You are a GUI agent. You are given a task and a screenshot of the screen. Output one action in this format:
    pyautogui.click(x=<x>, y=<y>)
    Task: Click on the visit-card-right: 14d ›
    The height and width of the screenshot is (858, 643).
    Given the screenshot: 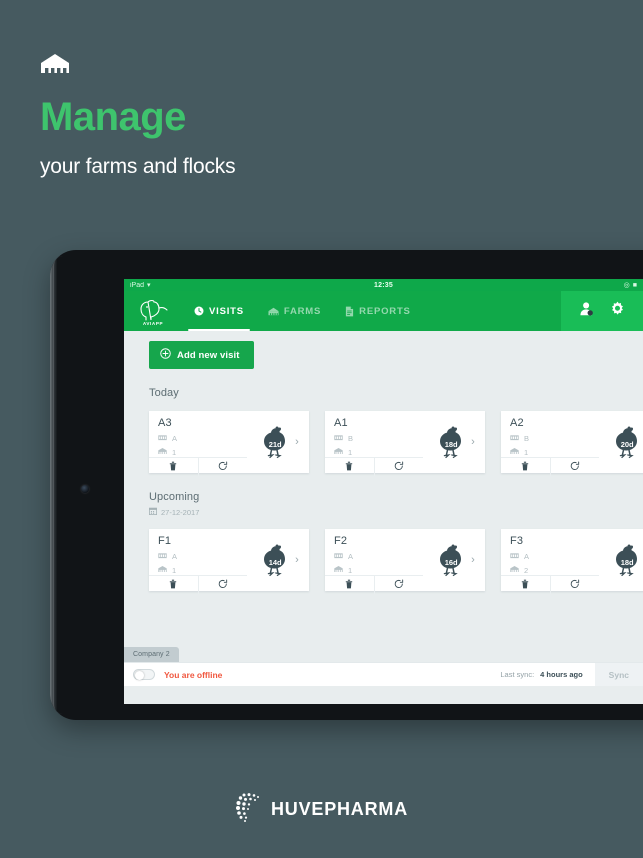 What is the action you would take?
    pyautogui.click(x=278, y=560)
    